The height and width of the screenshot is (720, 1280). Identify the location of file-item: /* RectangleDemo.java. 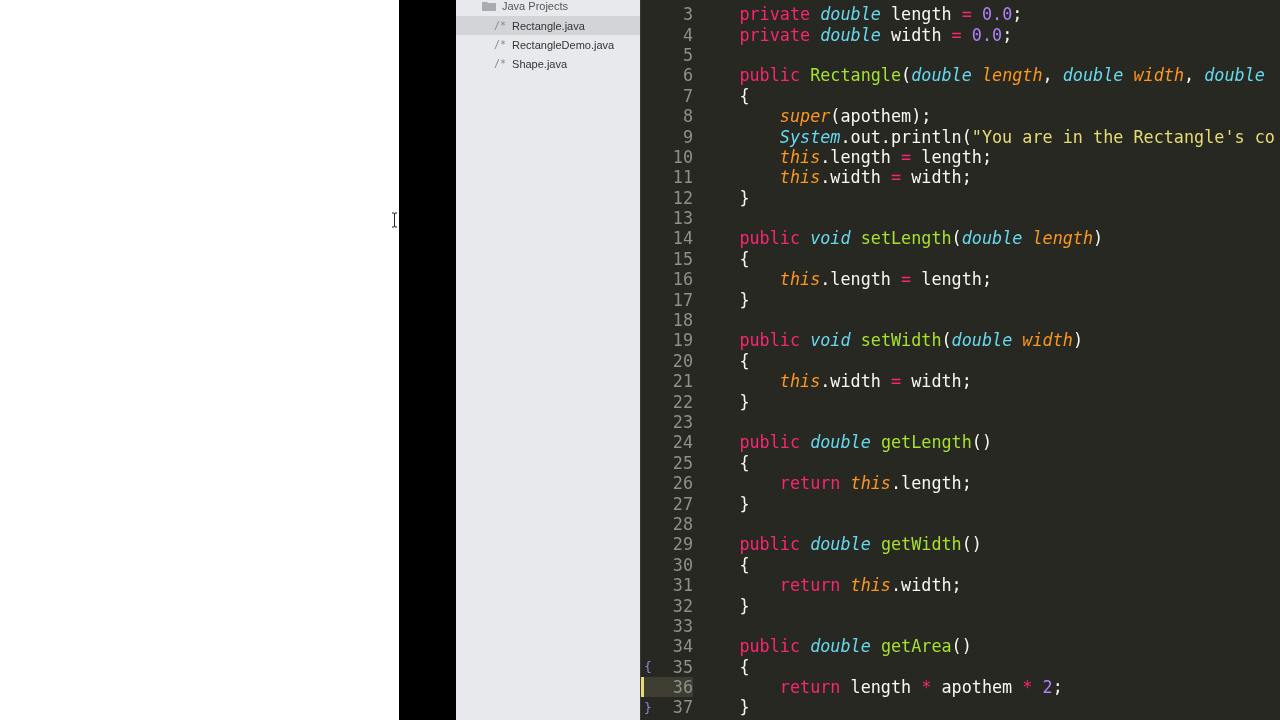
(548, 44).